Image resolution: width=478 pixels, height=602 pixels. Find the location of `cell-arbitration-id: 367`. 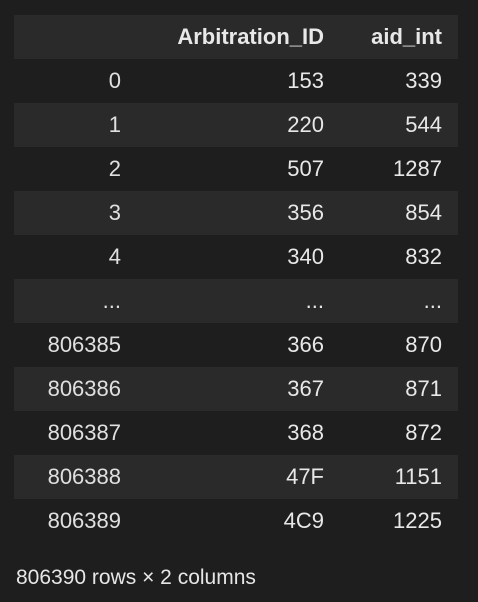

cell-arbitration-id: 367 is located at coordinates (305, 388).